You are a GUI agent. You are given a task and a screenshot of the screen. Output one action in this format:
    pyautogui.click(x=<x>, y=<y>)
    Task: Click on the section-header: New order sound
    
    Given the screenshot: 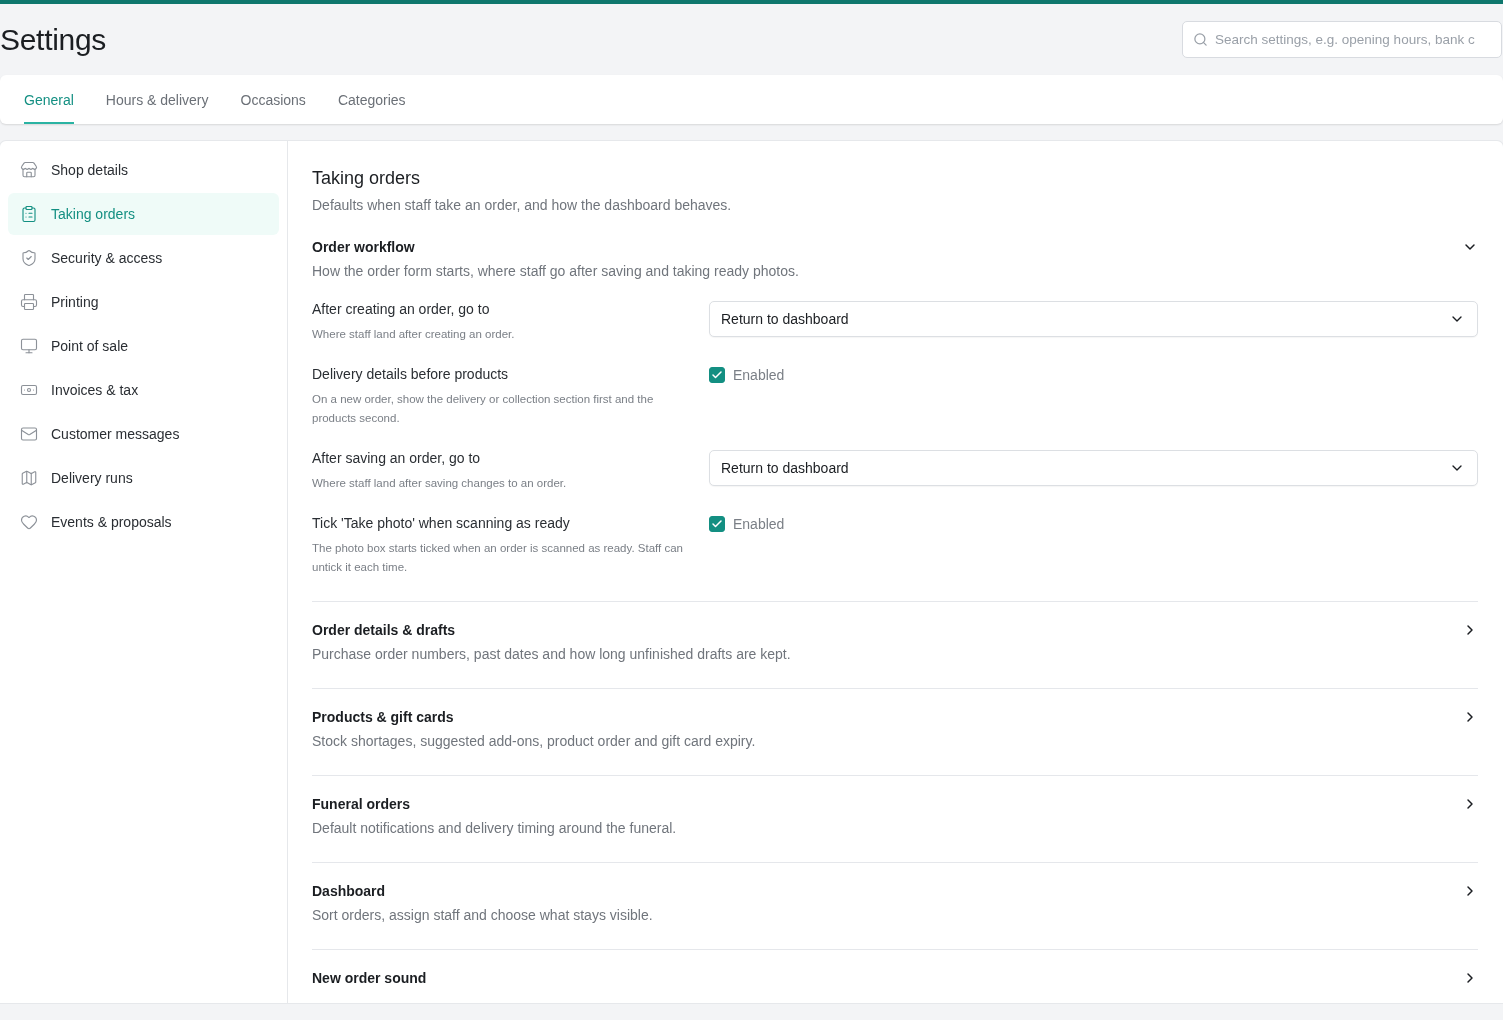 What is the action you would take?
    pyautogui.click(x=895, y=978)
    